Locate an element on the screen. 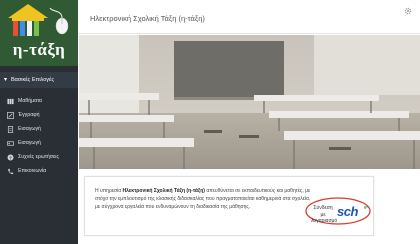 The height and width of the screenshot is (244, 420). document-icon is located at coordinates (10, 129).